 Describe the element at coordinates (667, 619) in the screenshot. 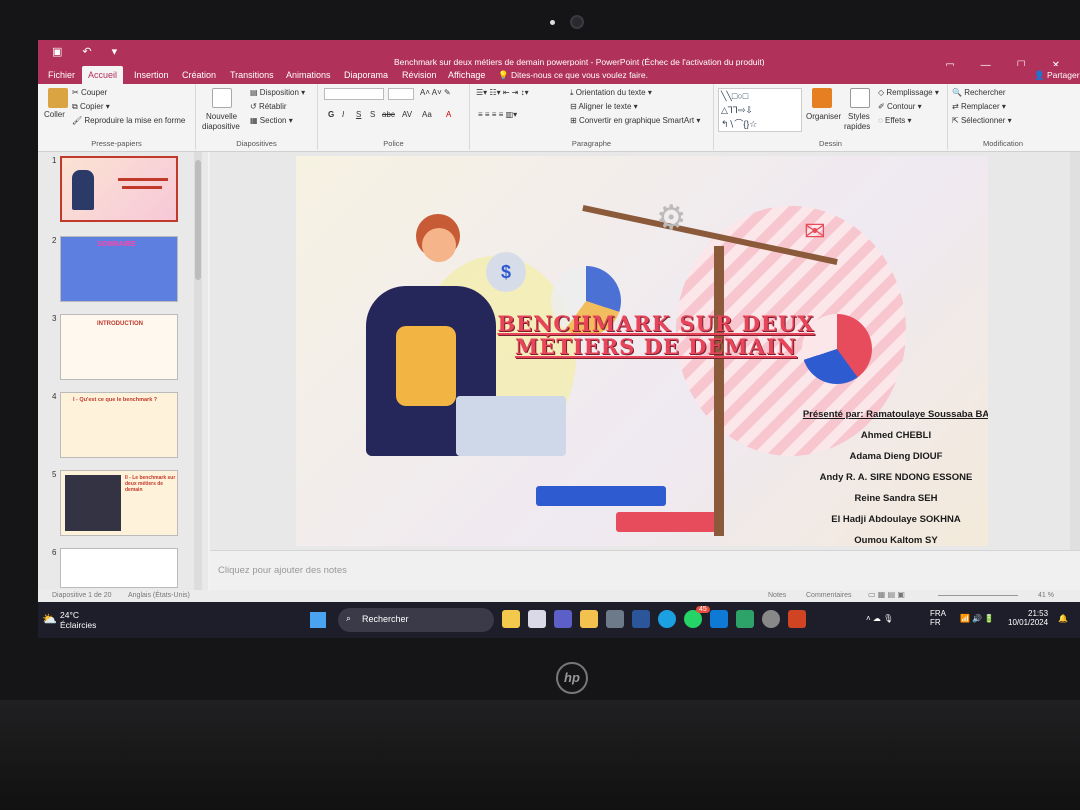

I see `edge-icon` at that location.